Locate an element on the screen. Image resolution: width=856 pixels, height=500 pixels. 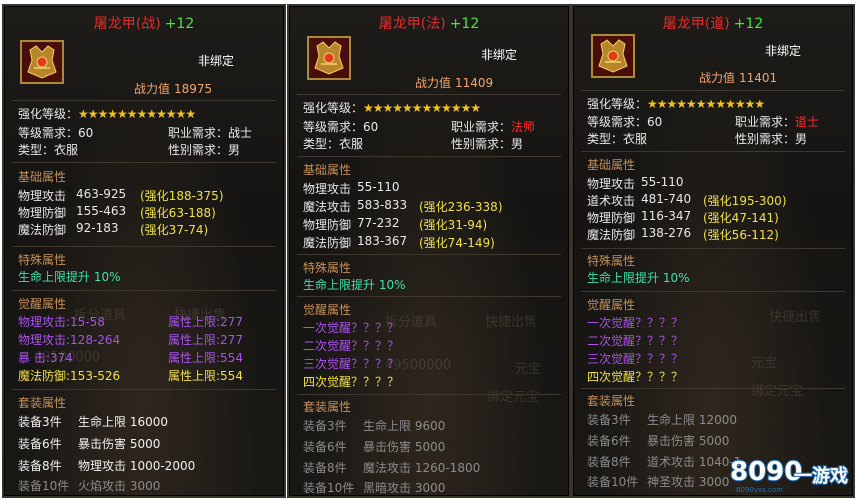
attr-value: 481-740 is located at coordinates (666, 199).